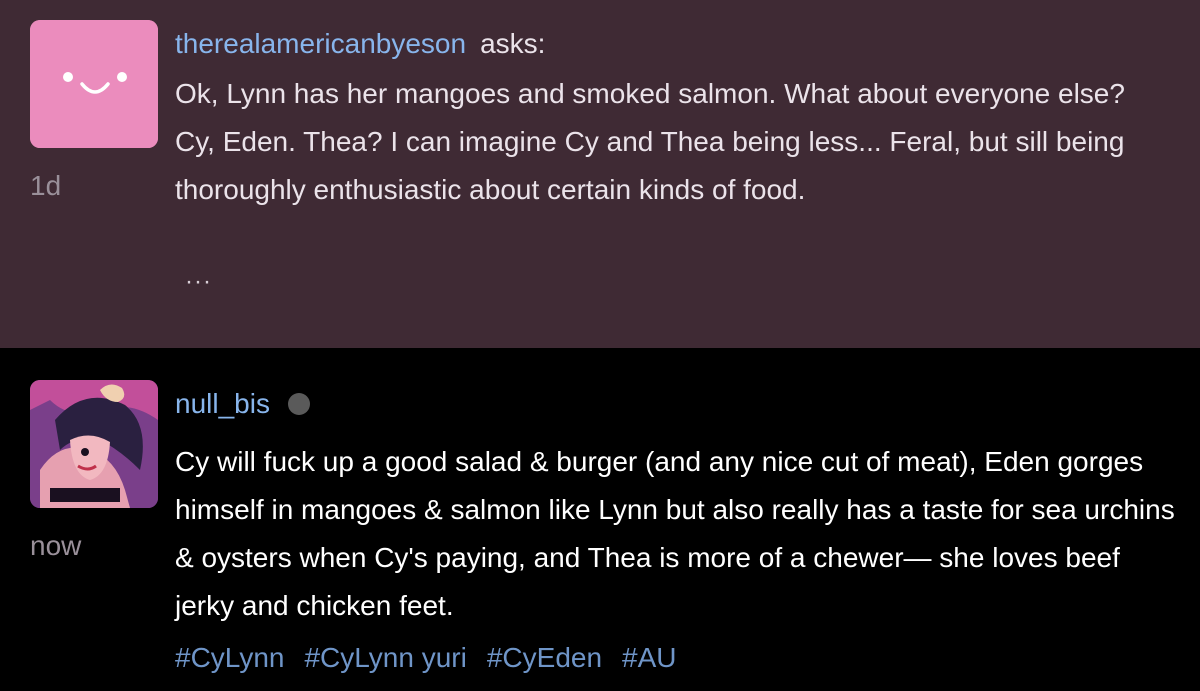 The width and height of the screenshot is (1200, 691). What do you see at coordinates (56, 545) in the screenshot?
I see `reply-timestamp: now` at bounding box center [56, 545].